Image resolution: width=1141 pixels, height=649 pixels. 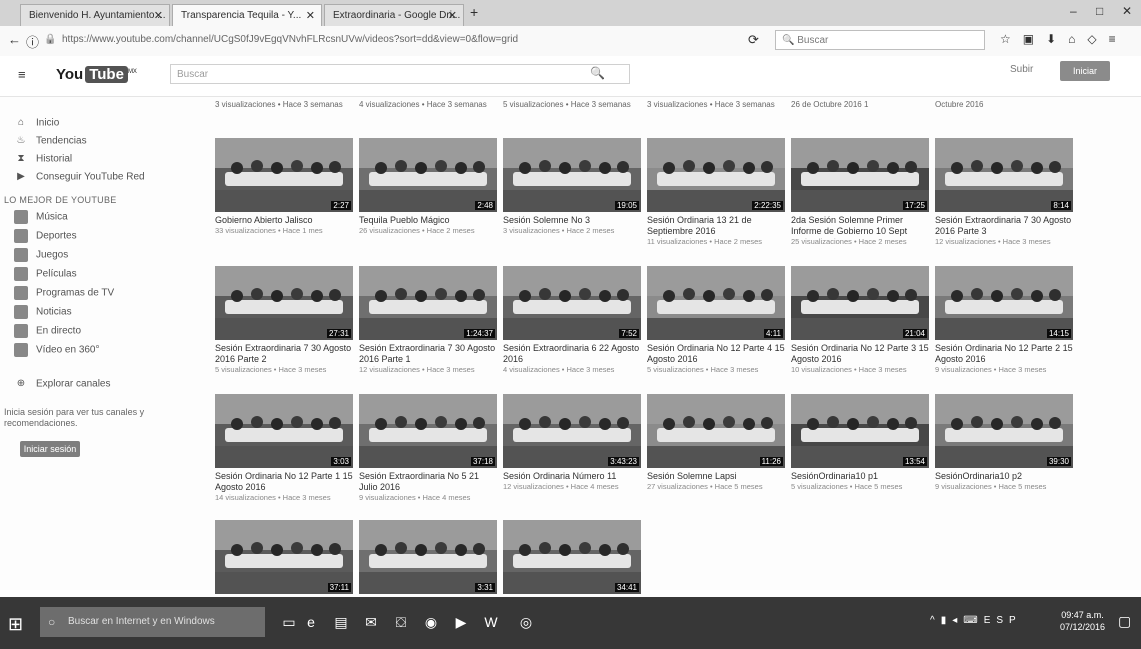 I want to click on sidebar-item-peliculas: Películas, so click(x=45, y=274).